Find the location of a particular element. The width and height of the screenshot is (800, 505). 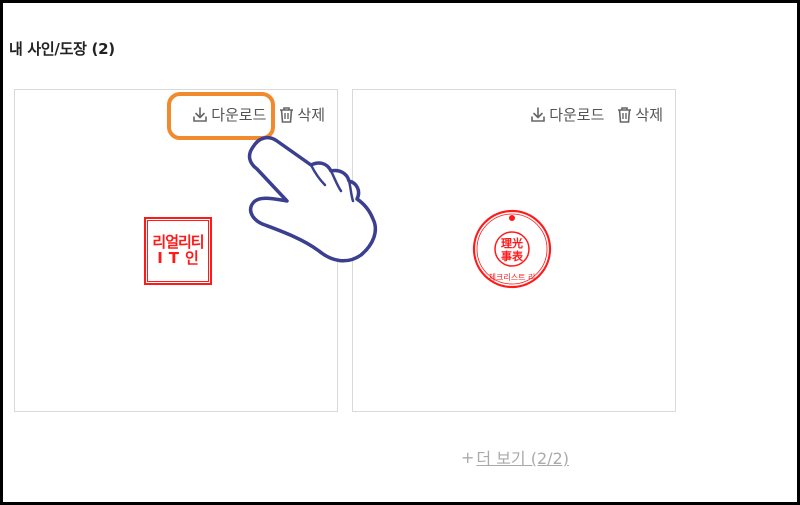

more-link: + 더 보기 (2/2) is located at coordinates (515, 457).